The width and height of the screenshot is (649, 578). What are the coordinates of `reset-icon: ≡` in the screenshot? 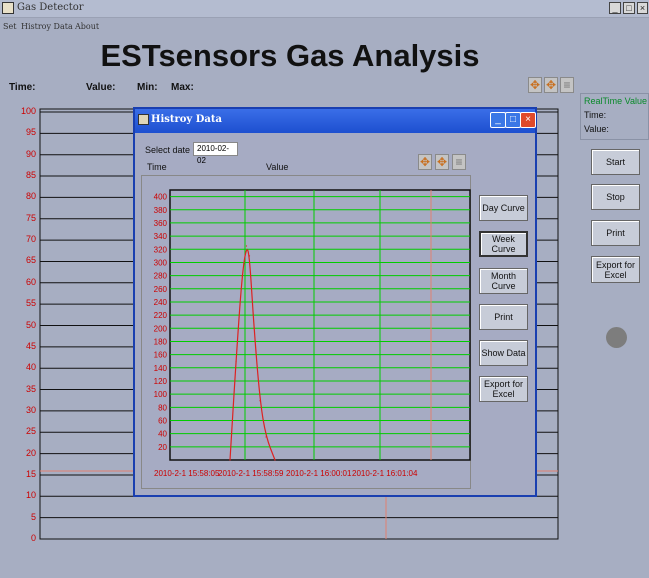 It's located at (567, 85).